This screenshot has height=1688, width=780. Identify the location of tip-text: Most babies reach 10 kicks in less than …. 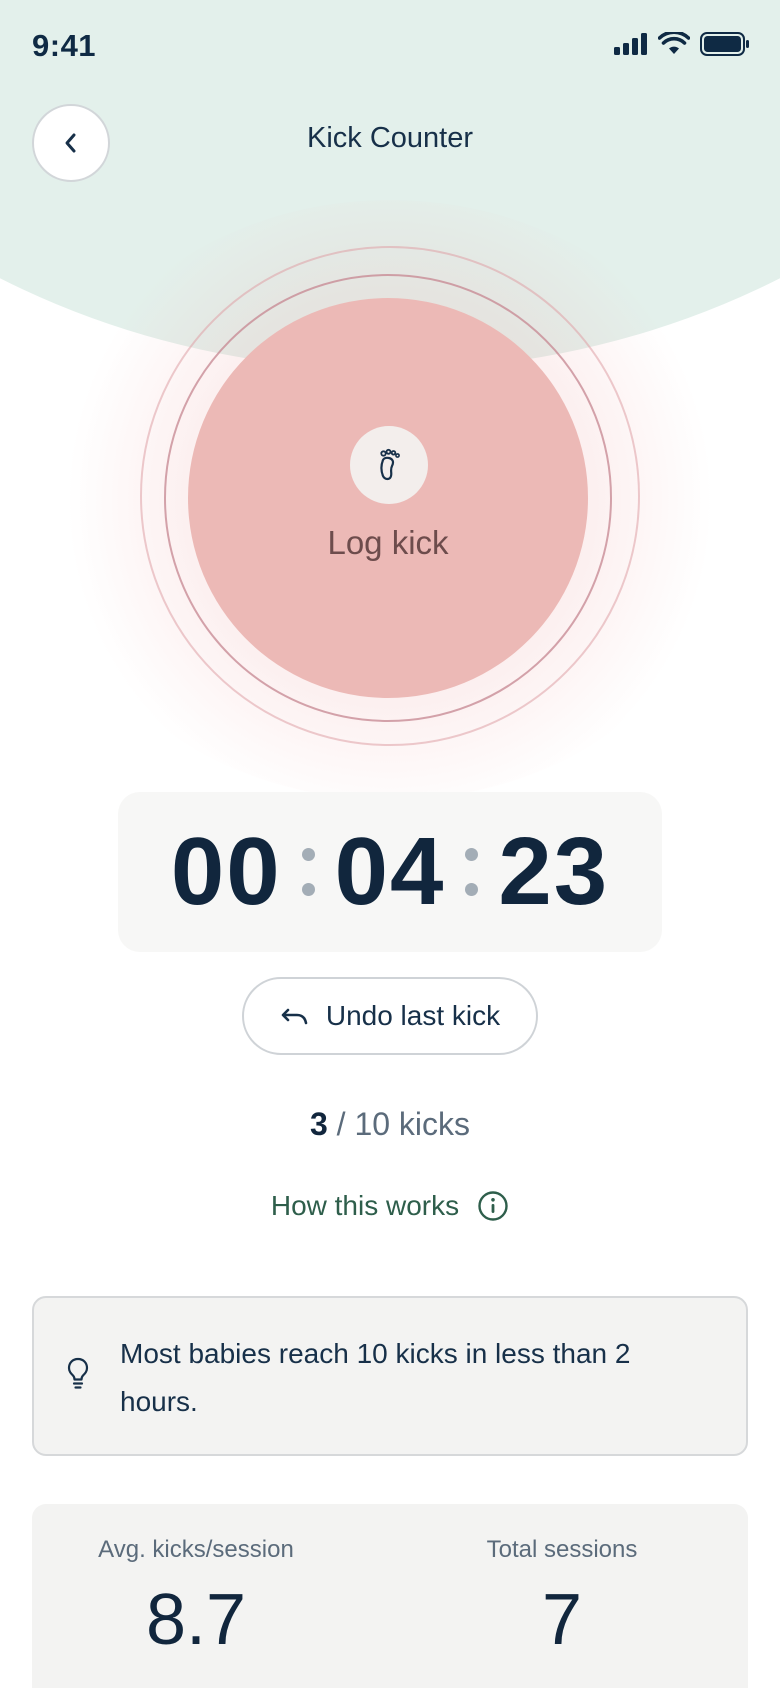
(375, 1377).